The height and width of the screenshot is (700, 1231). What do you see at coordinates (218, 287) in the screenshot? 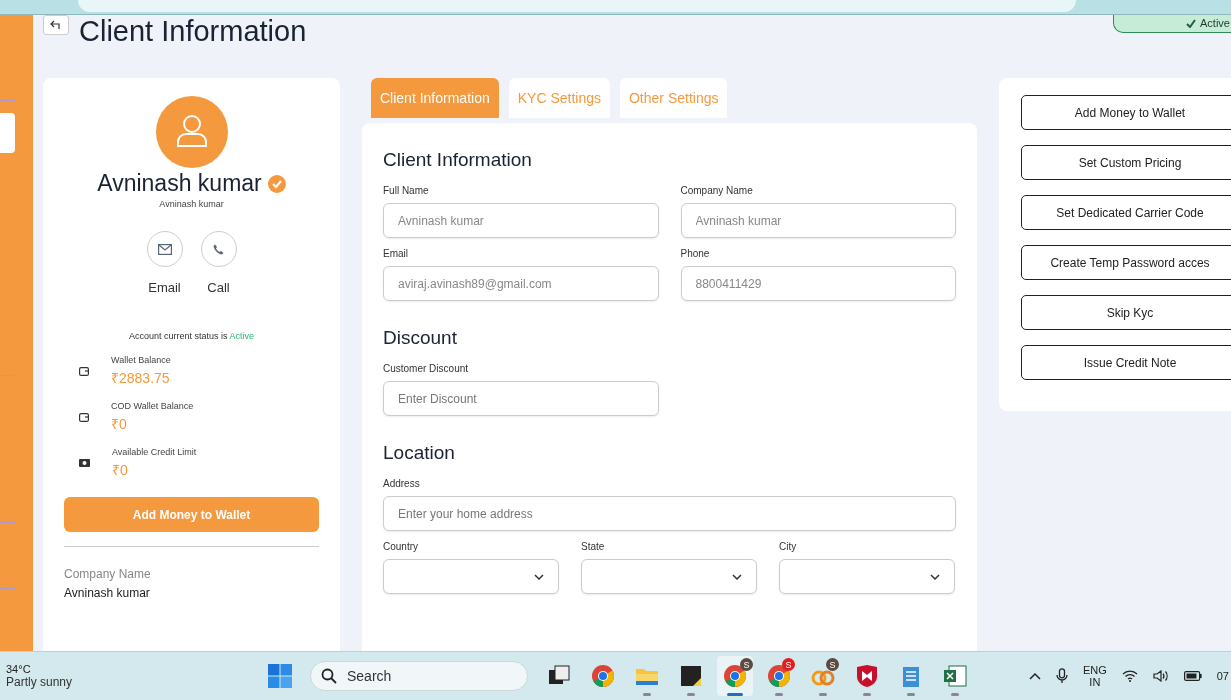
I see `contact-label: Call` at bounding box center [218, 287].